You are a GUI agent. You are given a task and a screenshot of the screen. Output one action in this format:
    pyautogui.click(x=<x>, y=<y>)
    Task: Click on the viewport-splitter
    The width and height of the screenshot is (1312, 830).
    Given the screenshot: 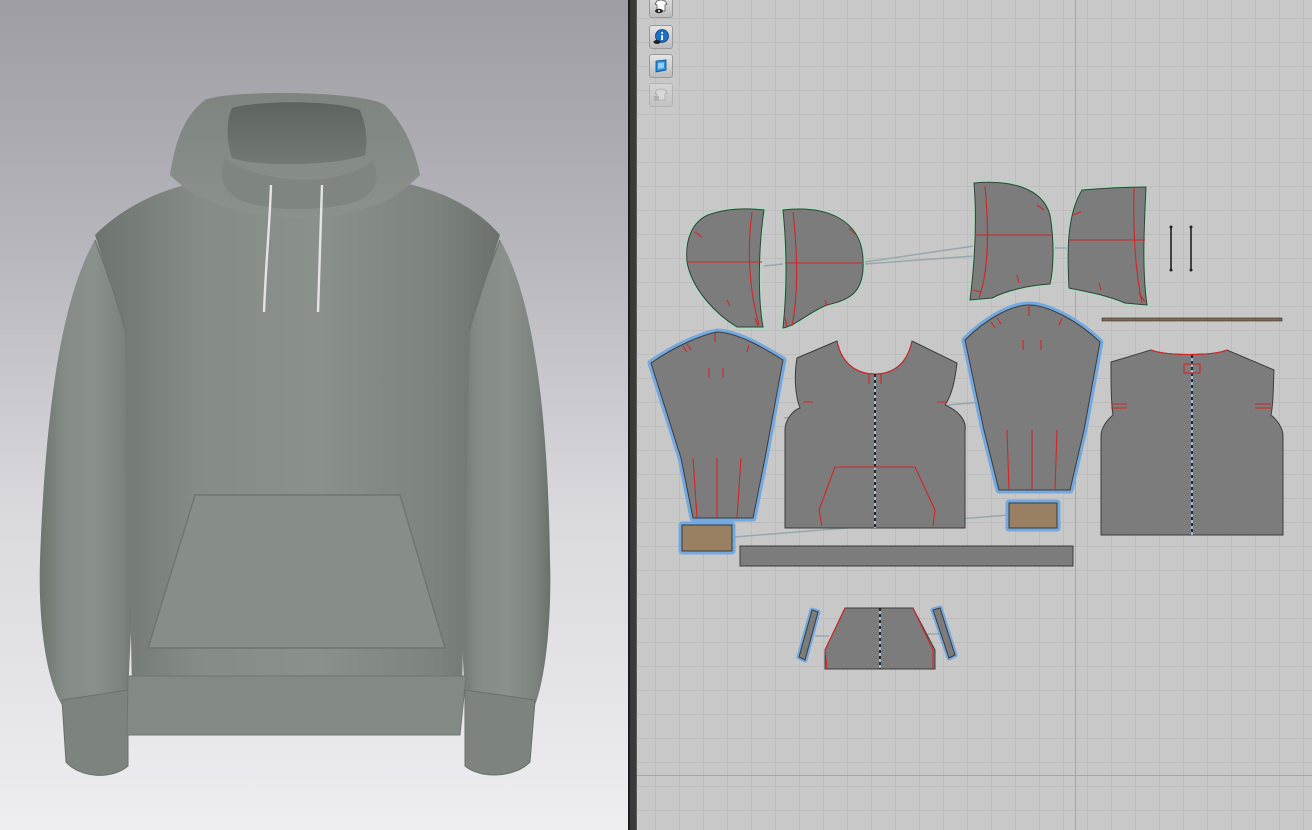 What is the action you would take?
    pyautogui.click(x=632, y=415)
    